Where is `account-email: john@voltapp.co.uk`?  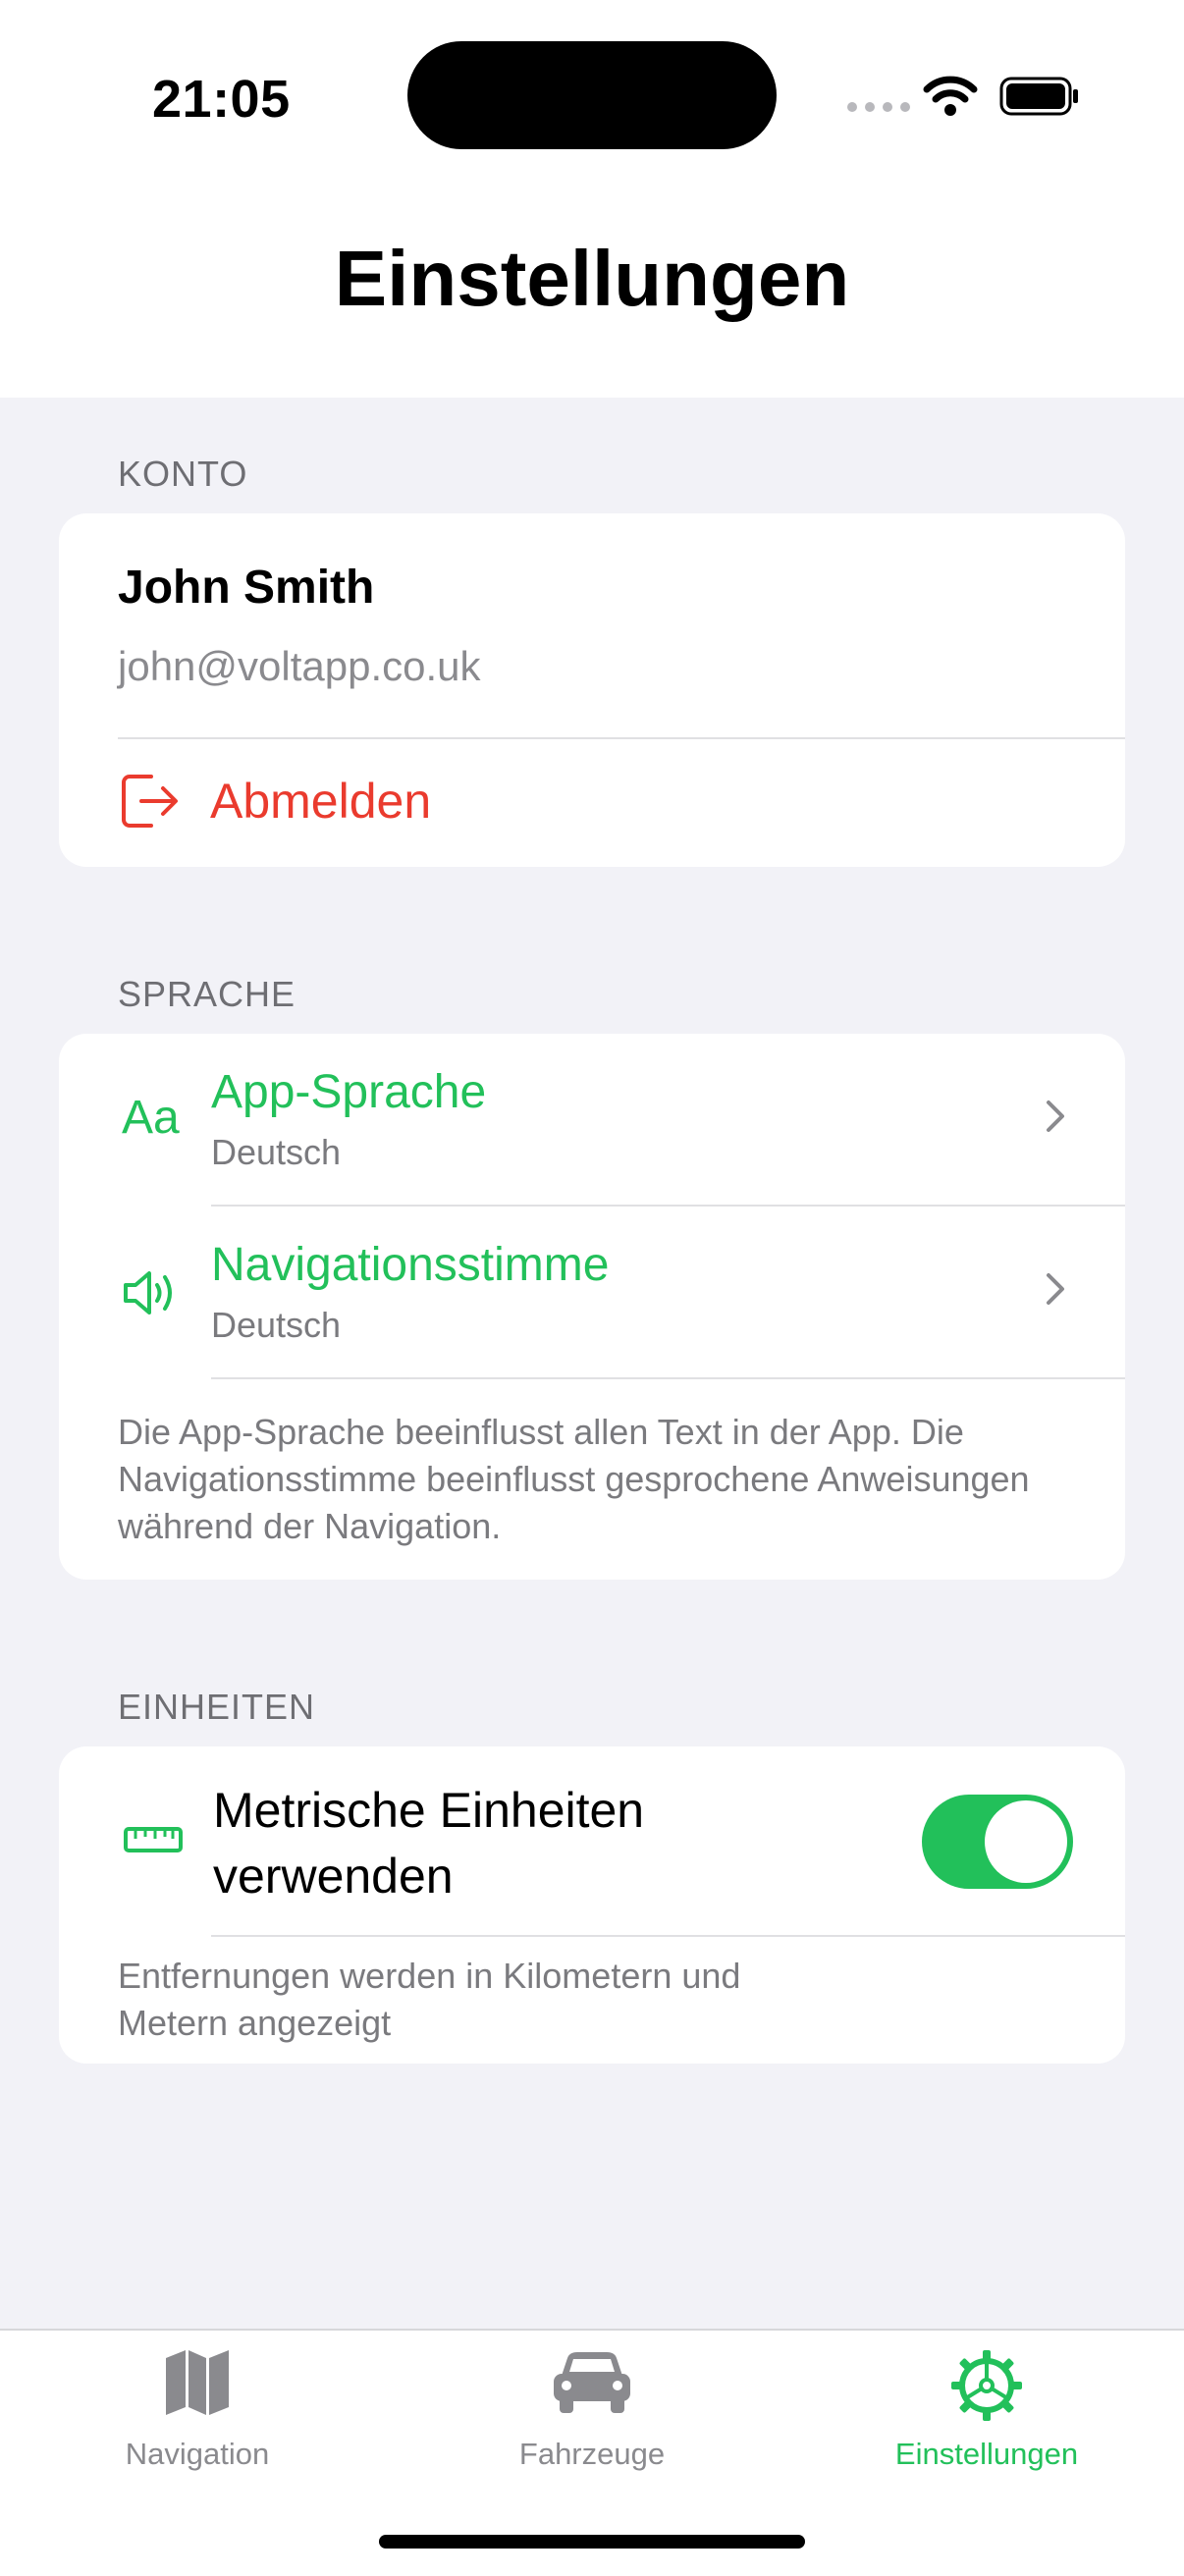 account-email: john@voltapp.co.uk is located at coordinates (299, 666).